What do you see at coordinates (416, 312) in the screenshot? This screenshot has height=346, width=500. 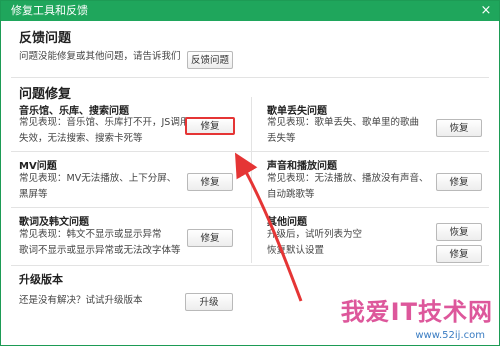 I see `watermark-text: 我爱IT技术网` at bounding box center [416, 312].